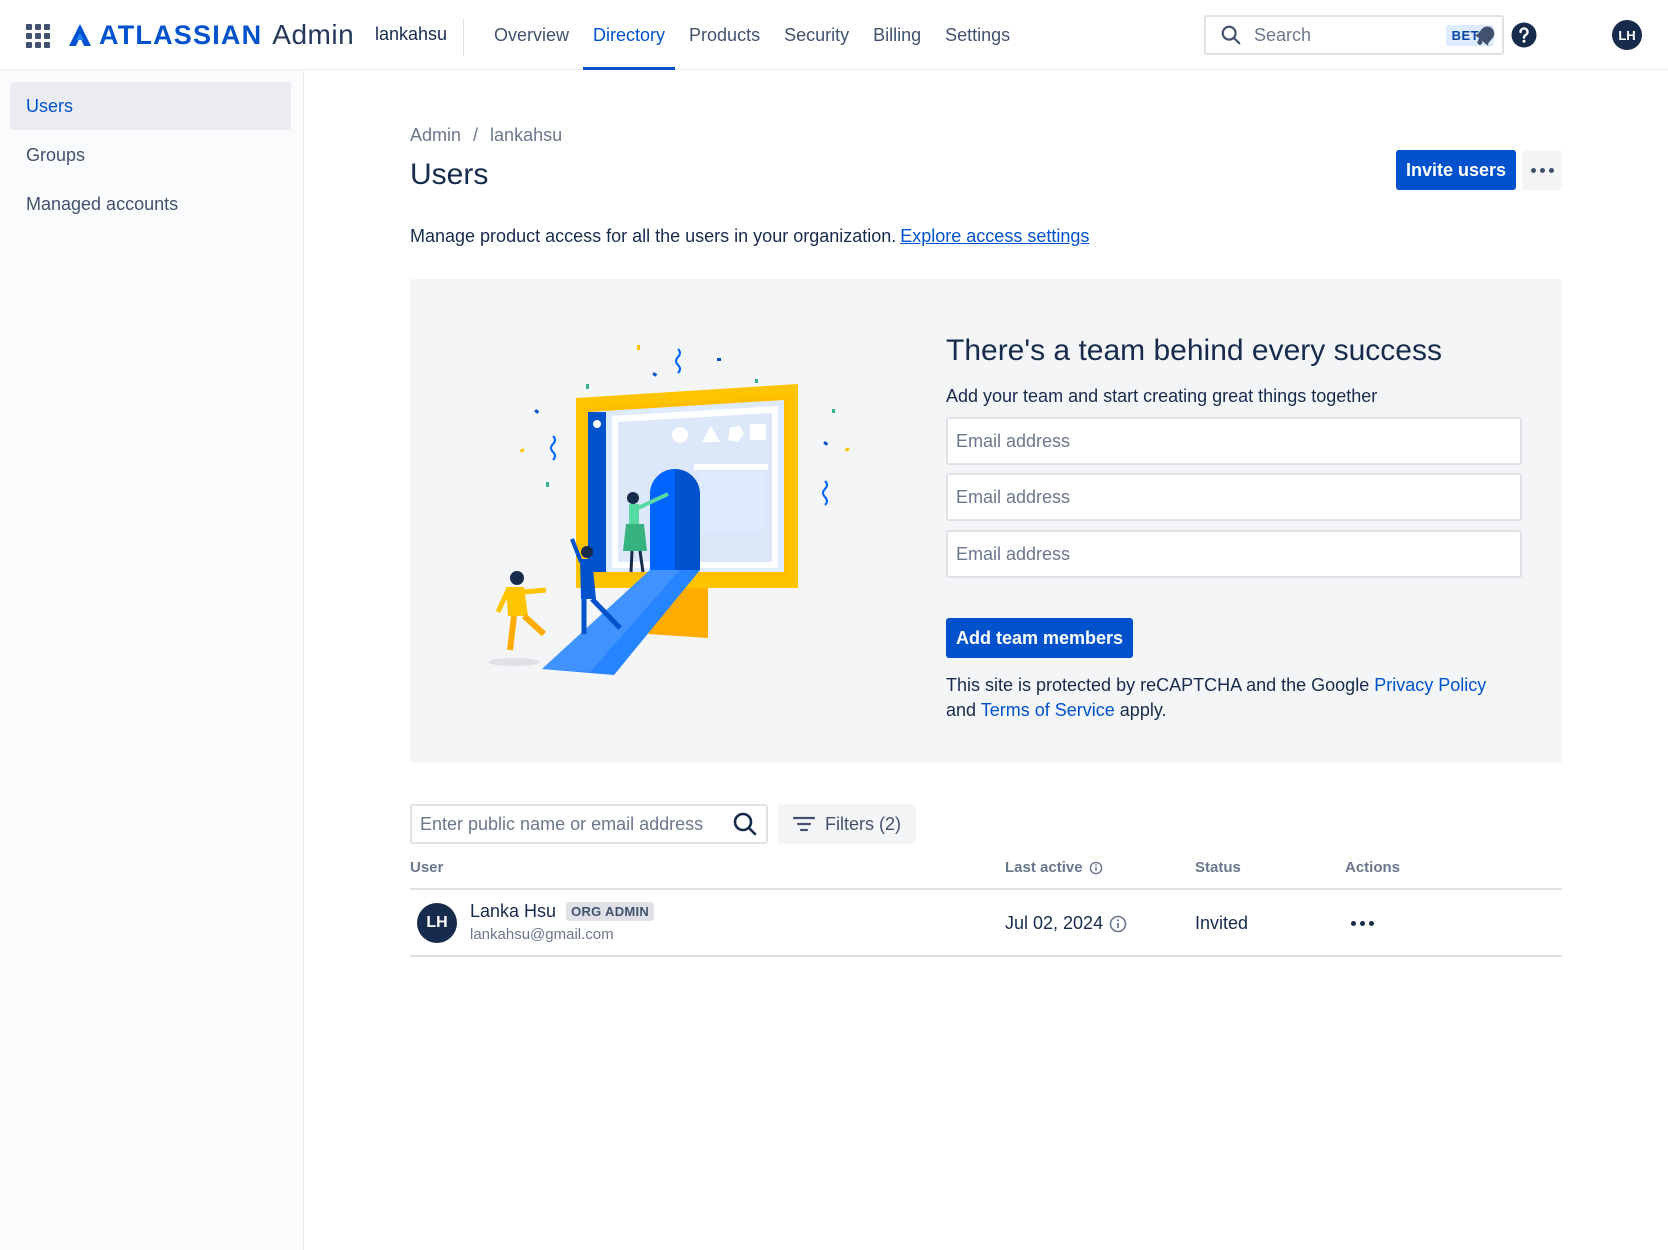 The height and width of the screenshot is (1250, 1668). What do you see at coordinates (1456, 170) in the screenshot?
I see `invite-users-button: Invite users` at bounding box center [1456, 170].